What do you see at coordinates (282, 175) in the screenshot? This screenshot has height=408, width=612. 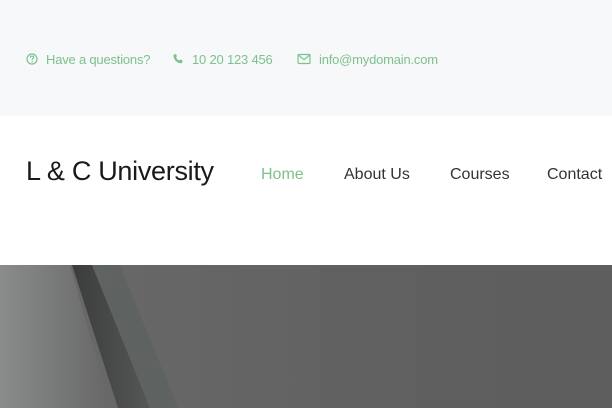 I see `nav-item-home: Home` at bounding box center [282, 175].